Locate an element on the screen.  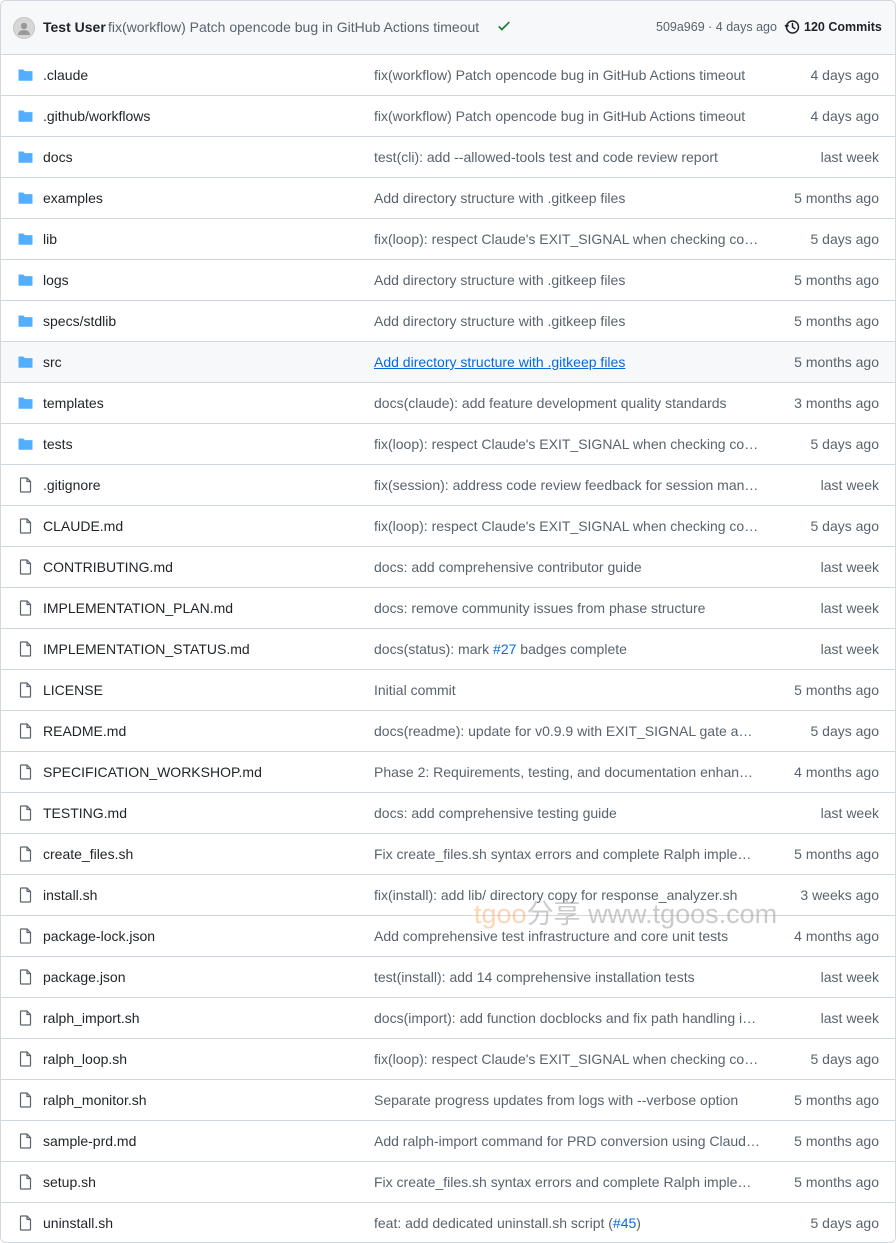
commit-age: 3 weeks ago is located at coordinates (839, 895).